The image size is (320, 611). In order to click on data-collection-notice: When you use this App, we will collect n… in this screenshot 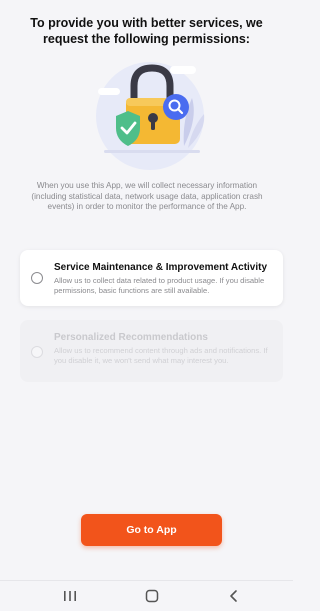, I will do `click(147, 196)`.